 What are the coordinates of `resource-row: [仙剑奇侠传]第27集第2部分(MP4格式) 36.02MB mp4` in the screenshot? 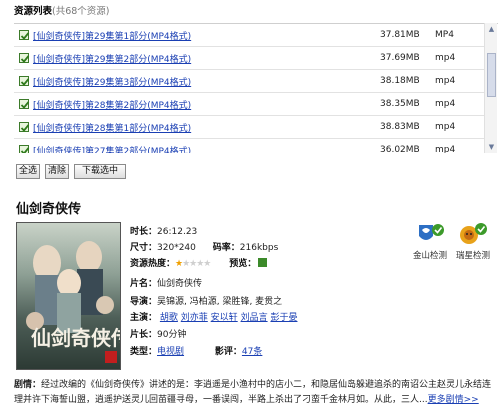 It's located at (249, 146).